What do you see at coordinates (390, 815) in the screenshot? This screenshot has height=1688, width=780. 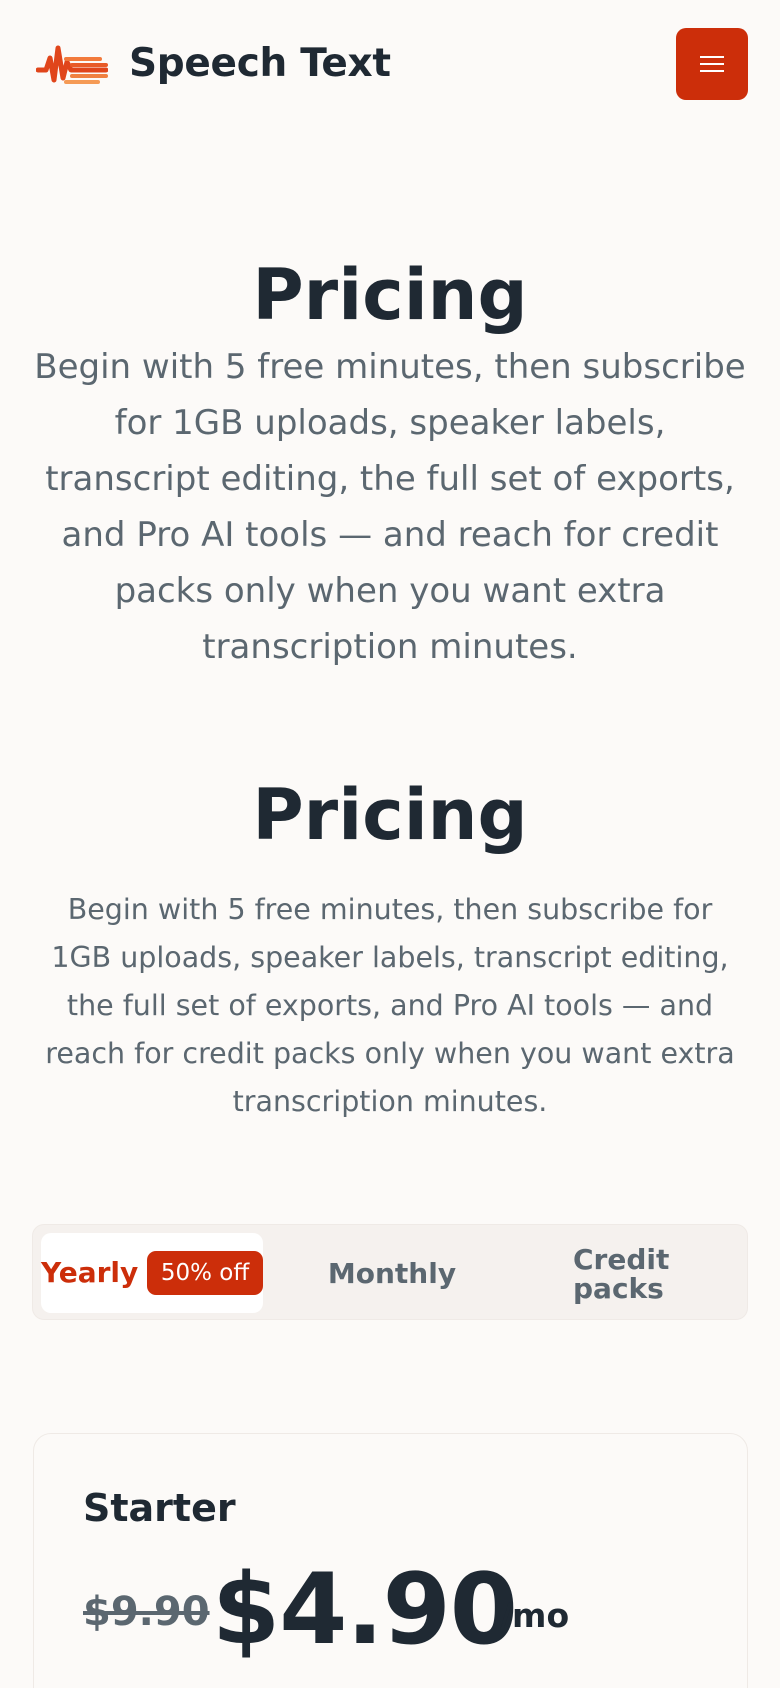 I see `section-title: Pricing` at bounding box center [390, 815].